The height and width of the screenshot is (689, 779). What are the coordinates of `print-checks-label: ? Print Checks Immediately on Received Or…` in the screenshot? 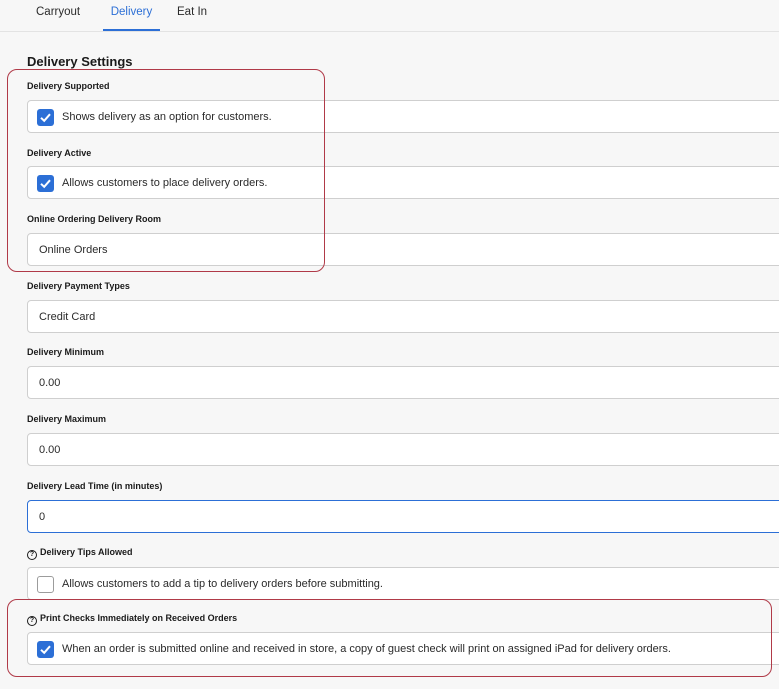 It's located at (132, 619).